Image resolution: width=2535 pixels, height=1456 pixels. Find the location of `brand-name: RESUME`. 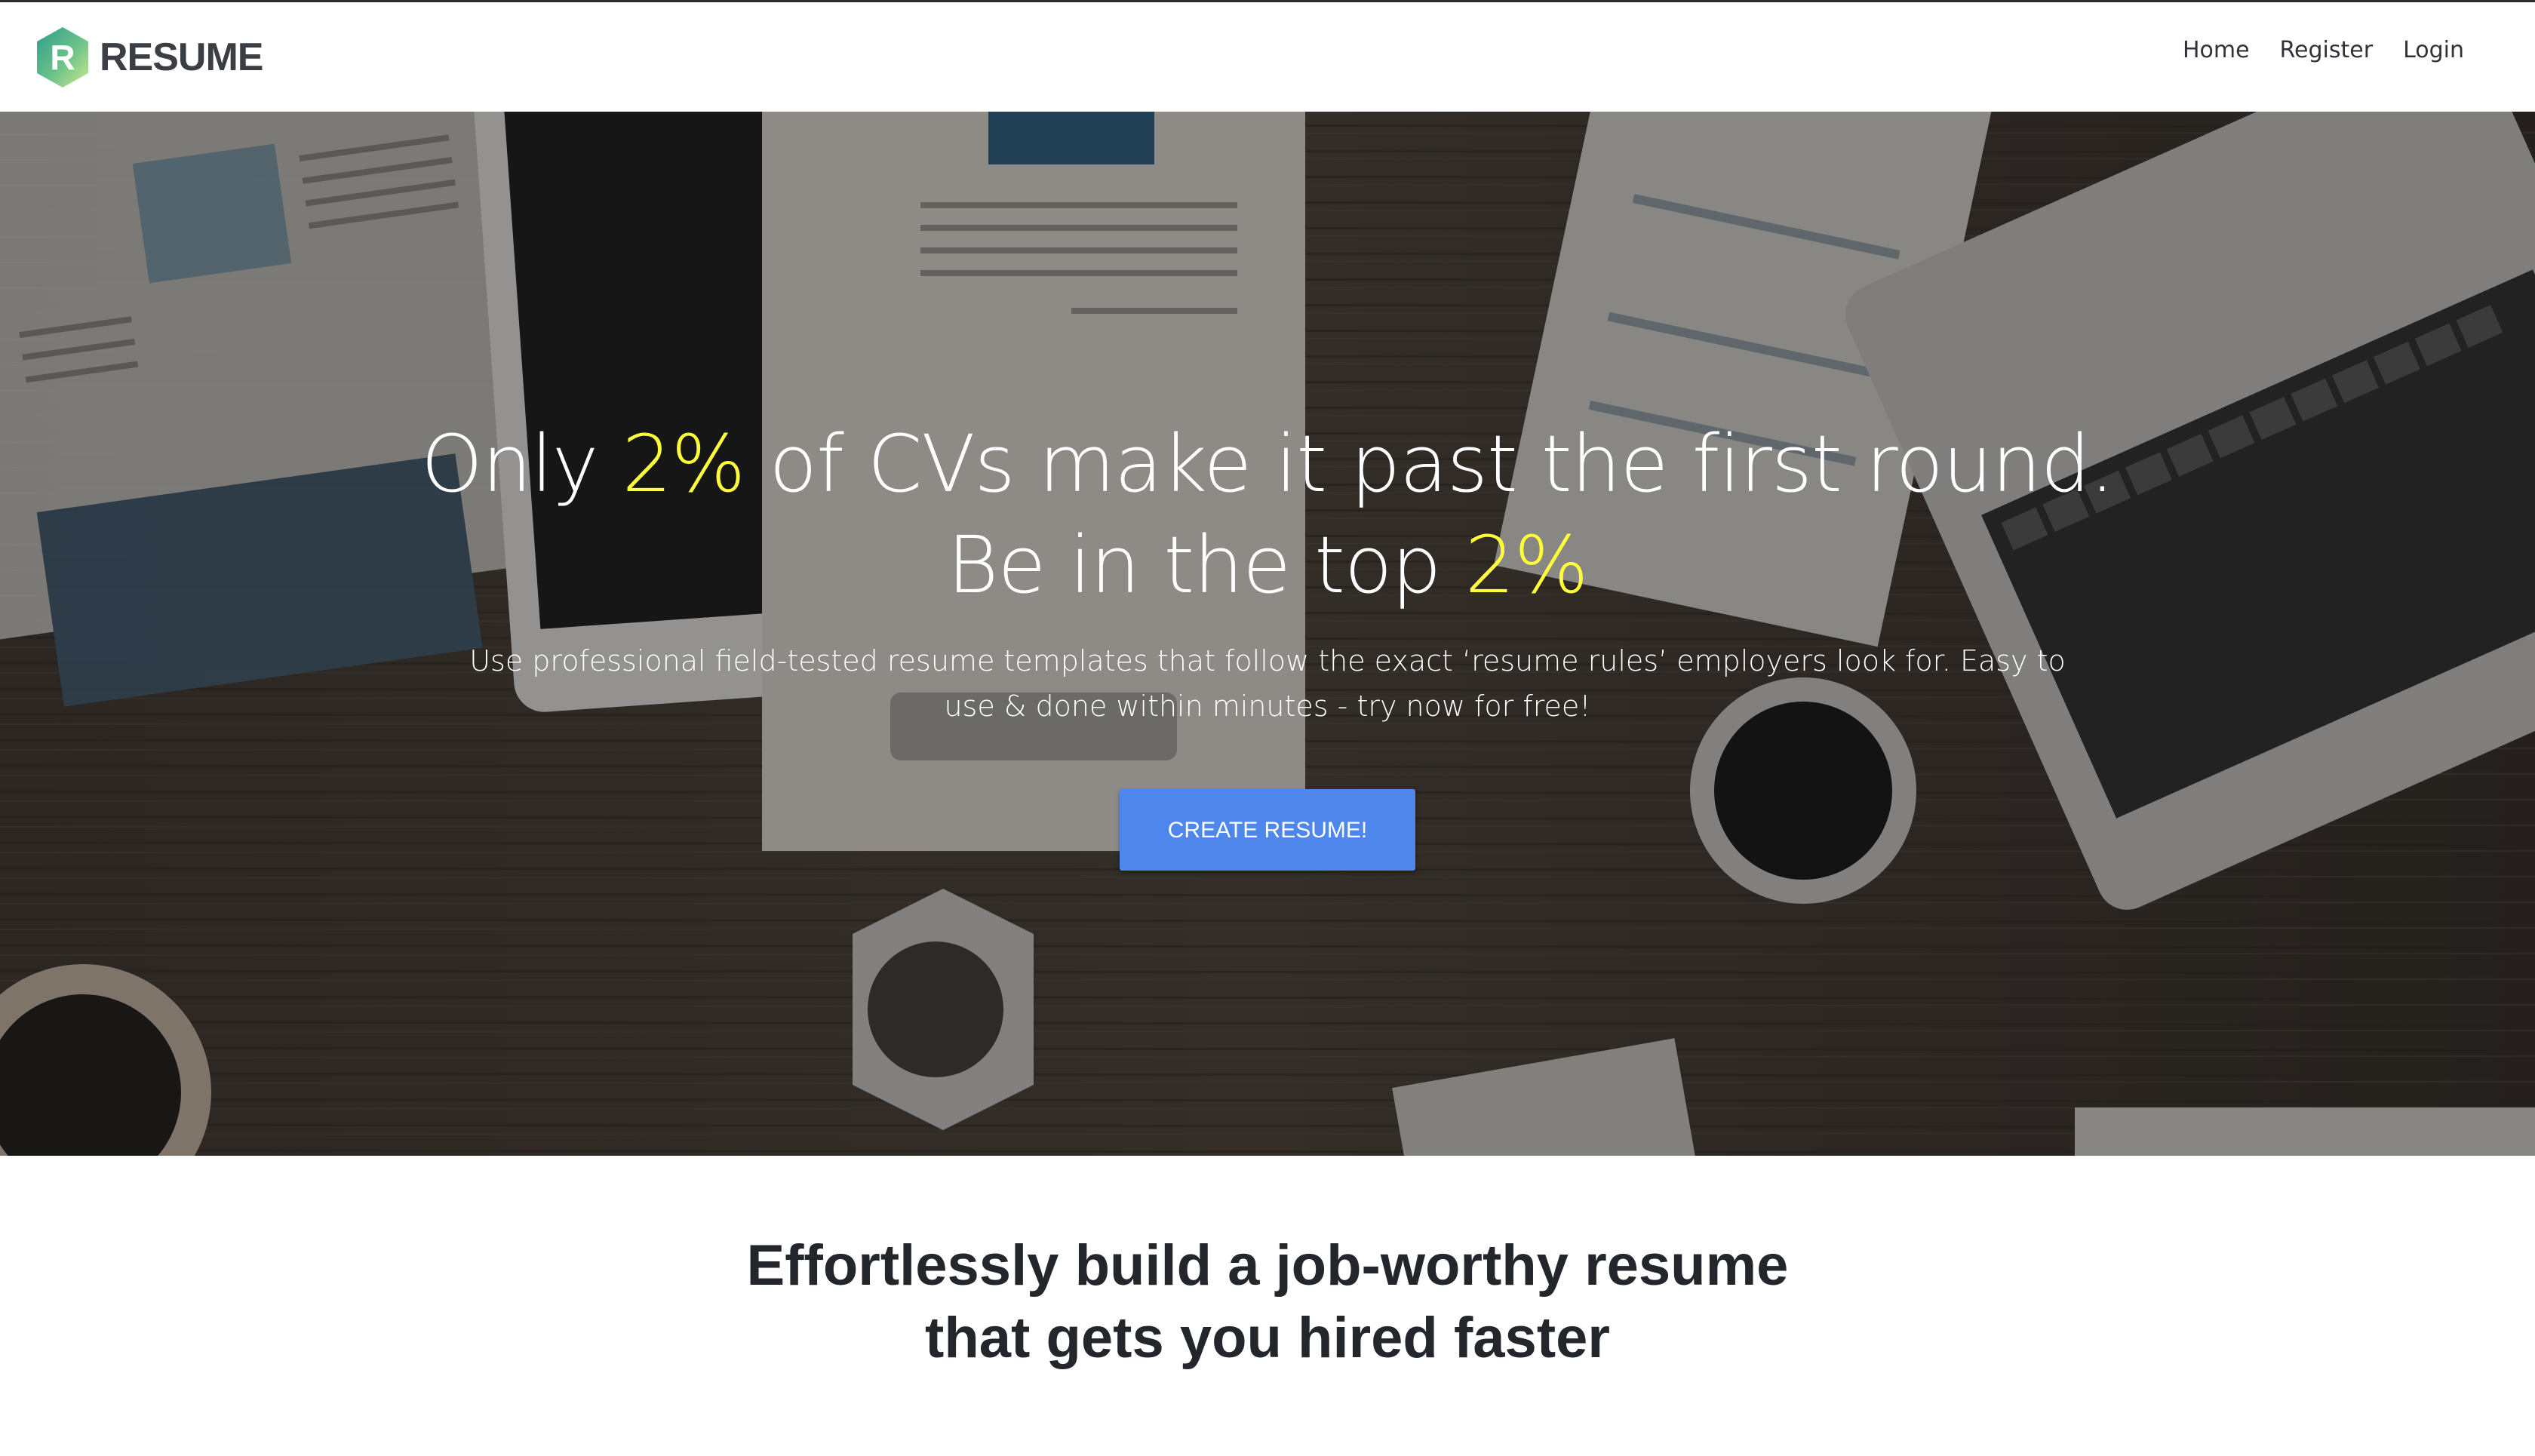

brand-name: RESUME is located at coordinates (182, 57).